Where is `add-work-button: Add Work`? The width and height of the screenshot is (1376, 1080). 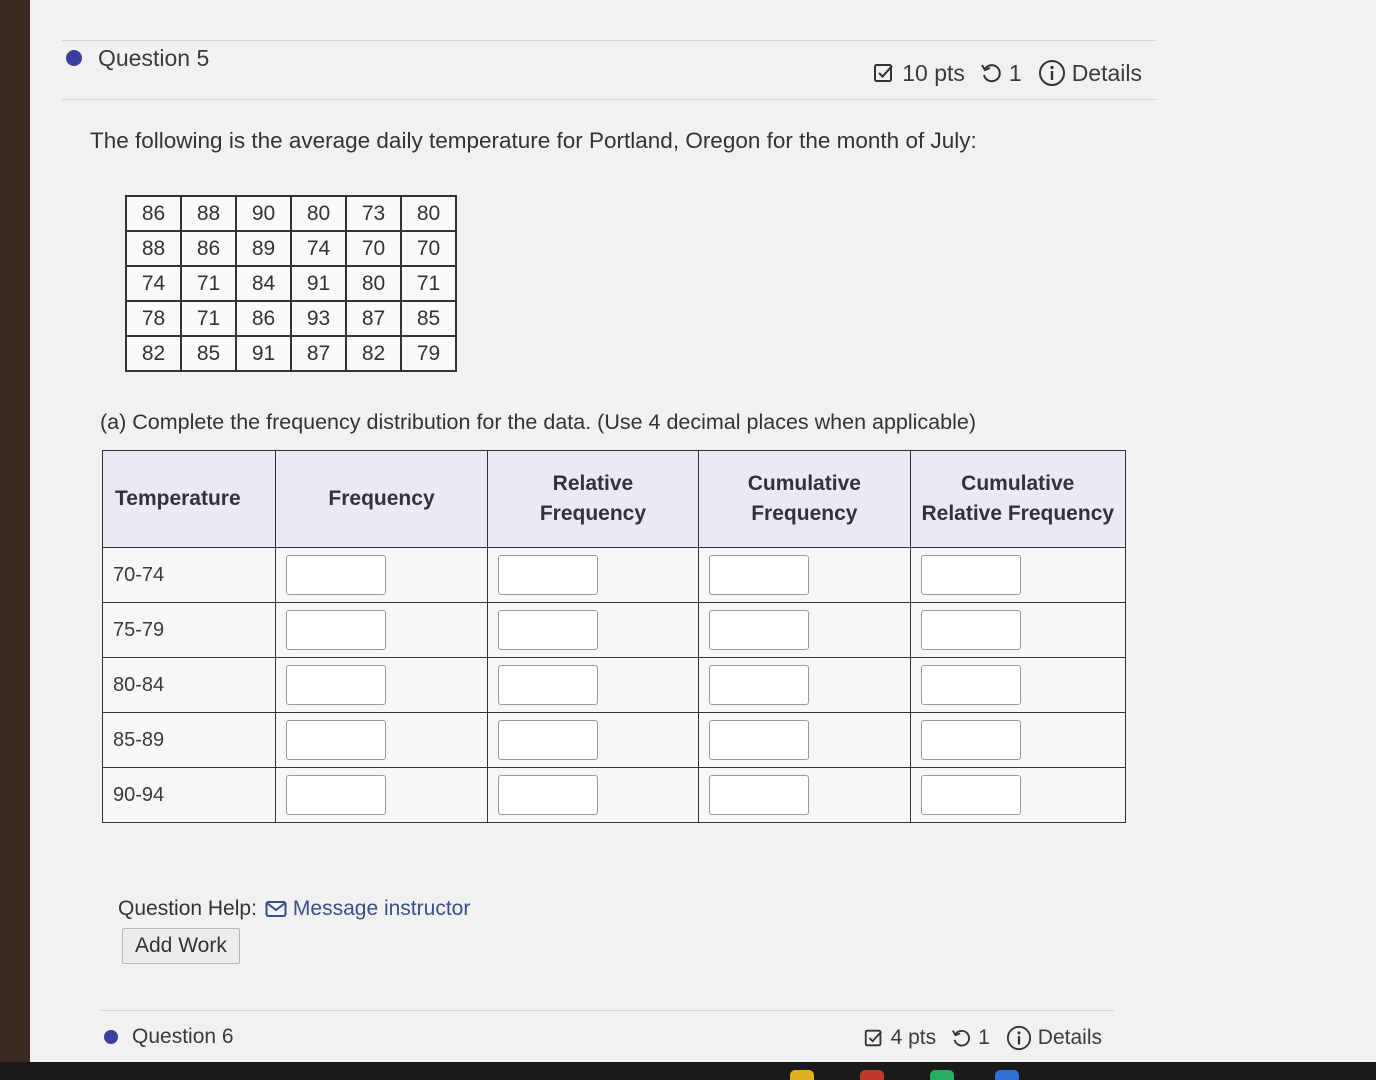 add-work-button: Add Work is located at coordinates (181, 946).